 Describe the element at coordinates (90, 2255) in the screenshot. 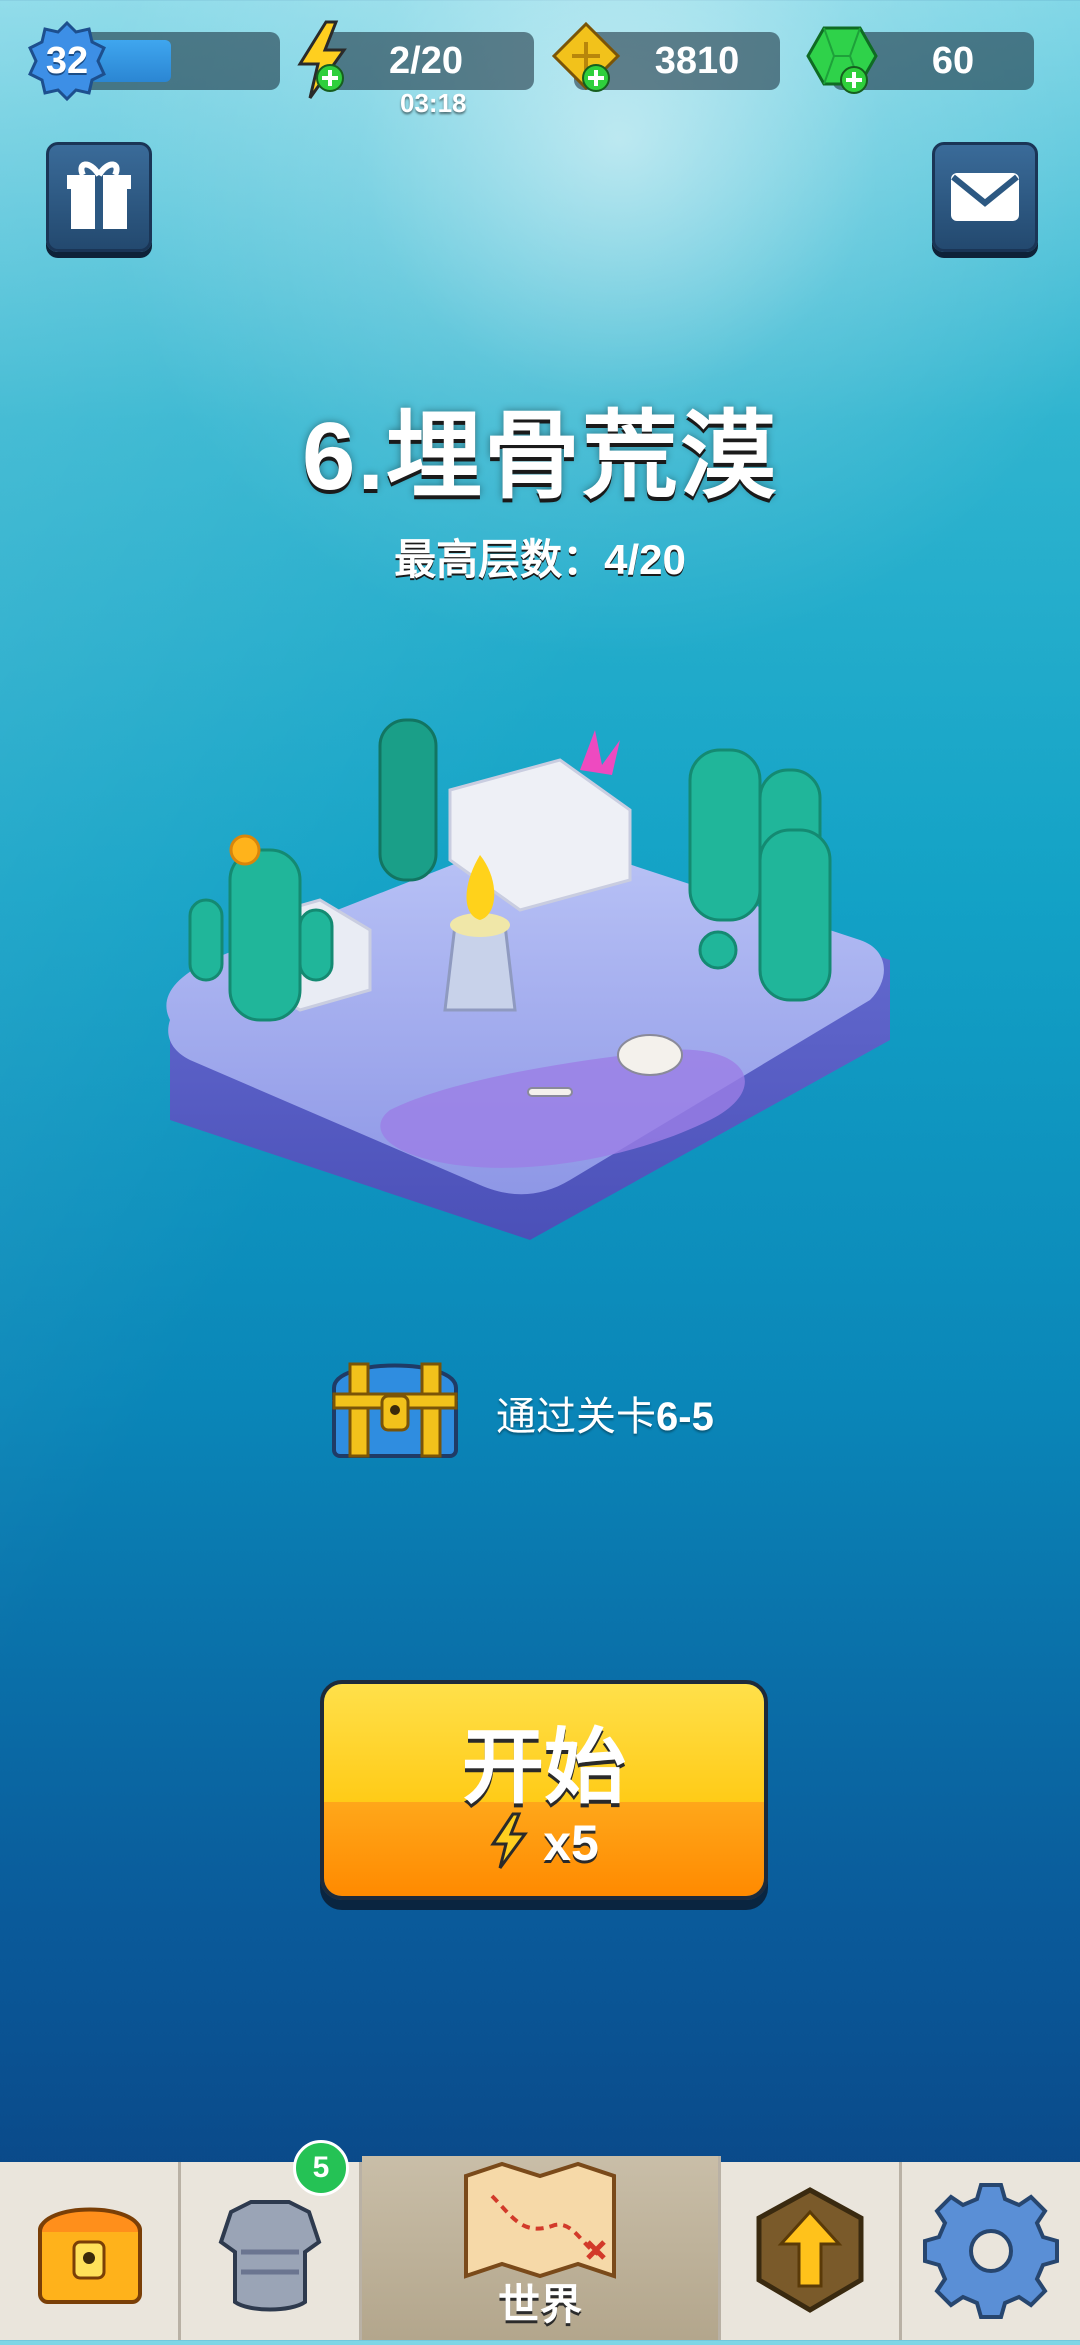

I see `chest-icon` at that location.